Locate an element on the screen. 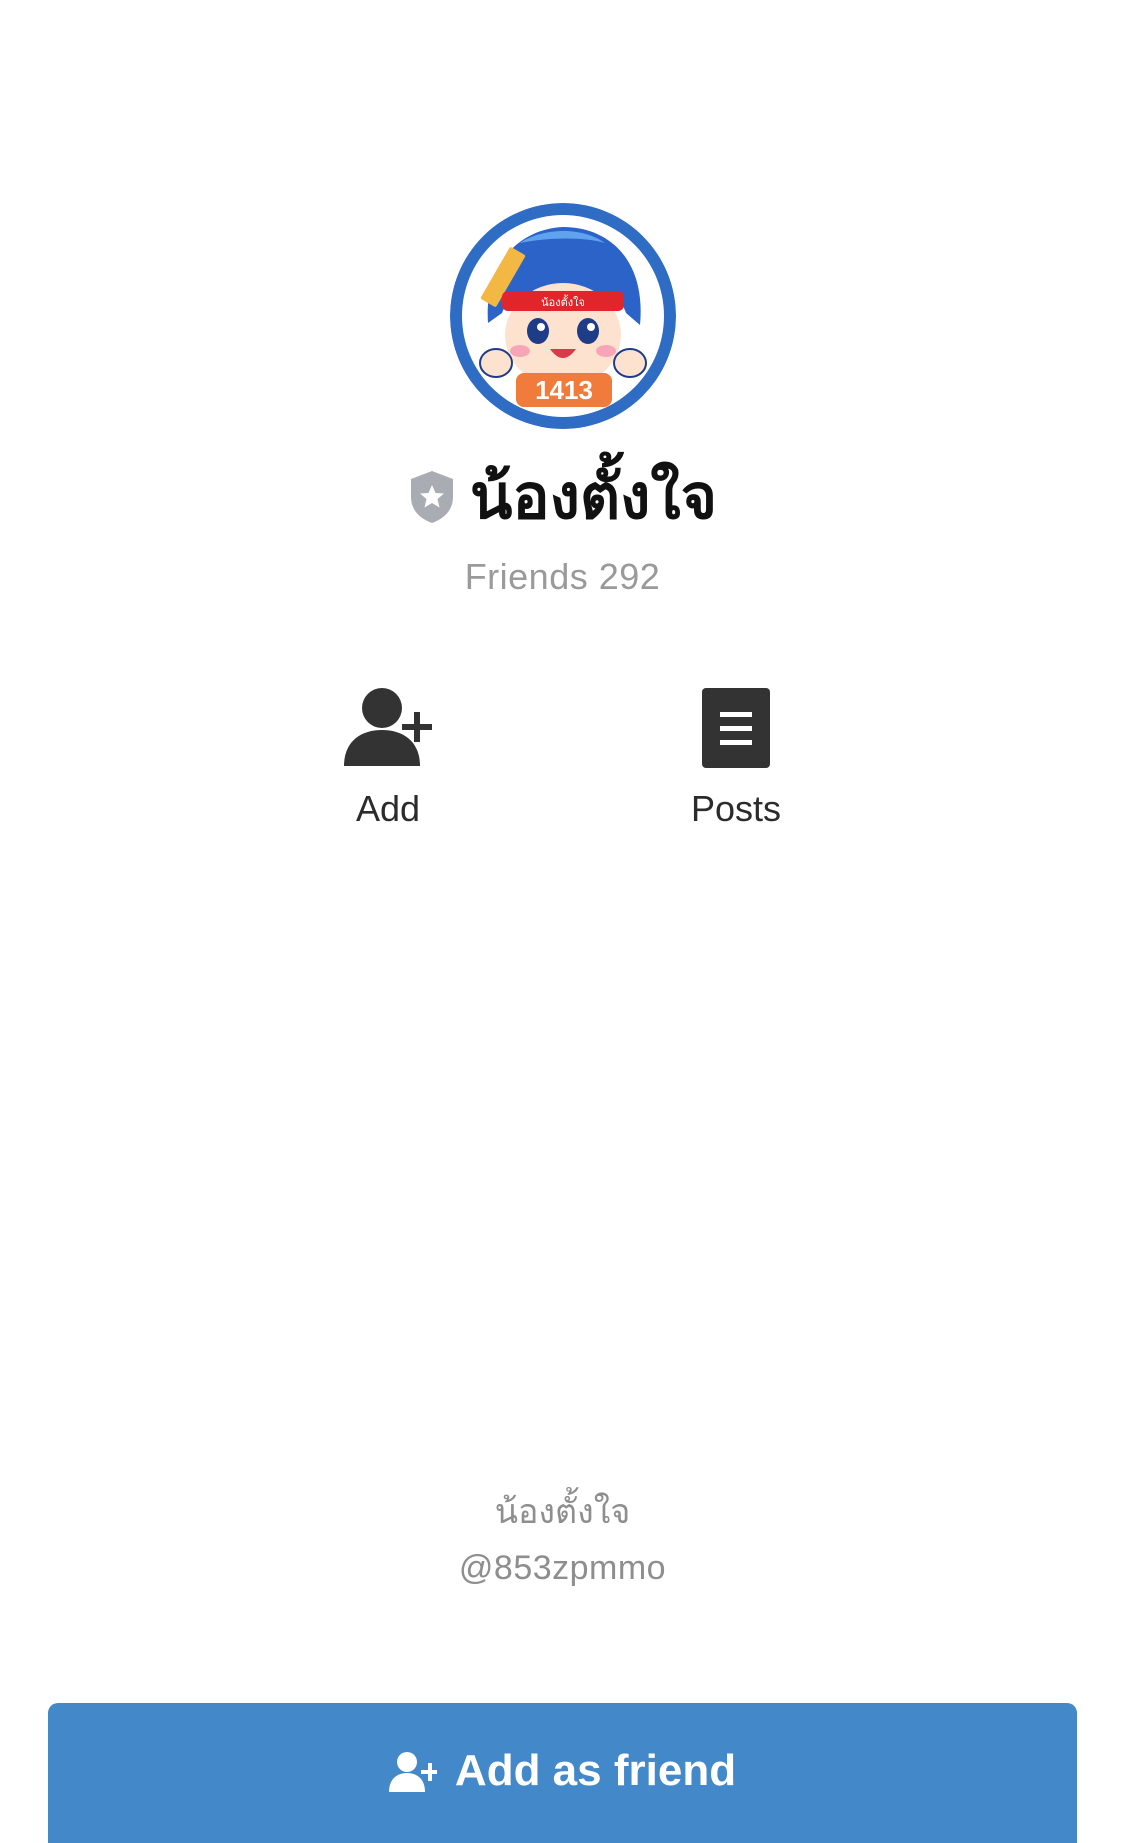 The height and width of the screenshot is (1843, 1125). add-action-label: Add is located at coordinates (388, 808).